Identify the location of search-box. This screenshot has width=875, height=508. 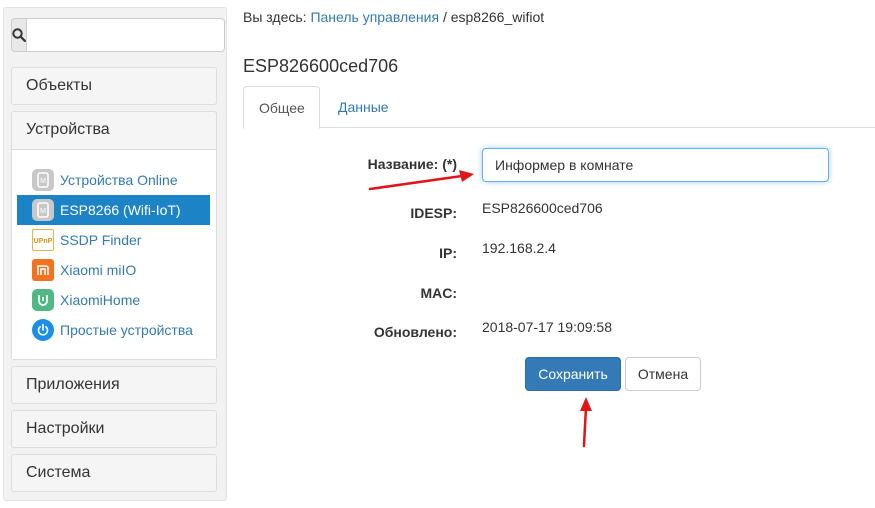
(118, 35).